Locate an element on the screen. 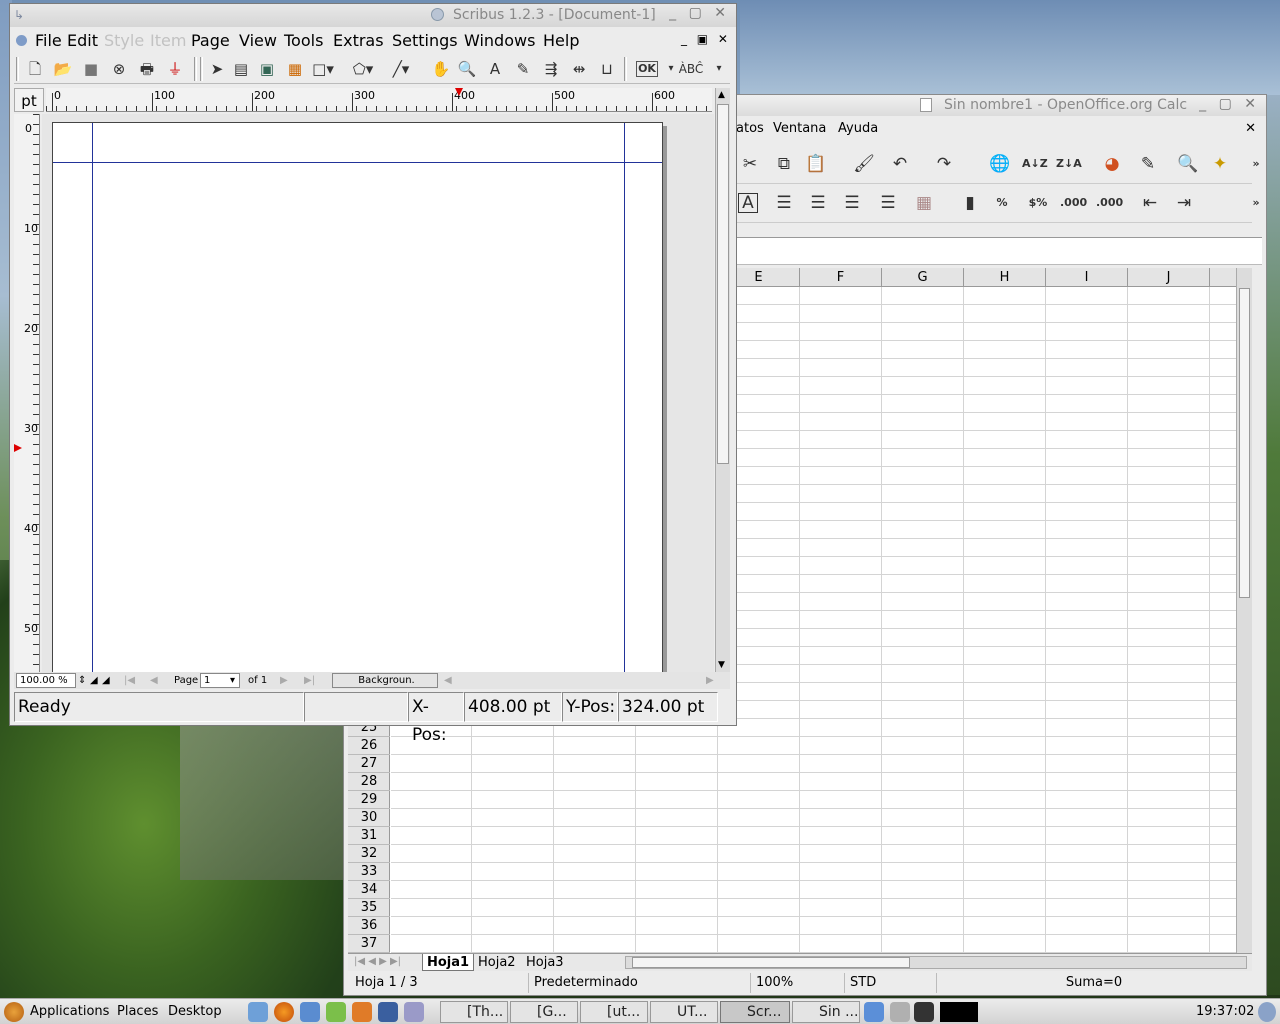 The height and width of the screenshot is (1024, 1280). status-zoom: 100% is located at coordinates (774, 983).